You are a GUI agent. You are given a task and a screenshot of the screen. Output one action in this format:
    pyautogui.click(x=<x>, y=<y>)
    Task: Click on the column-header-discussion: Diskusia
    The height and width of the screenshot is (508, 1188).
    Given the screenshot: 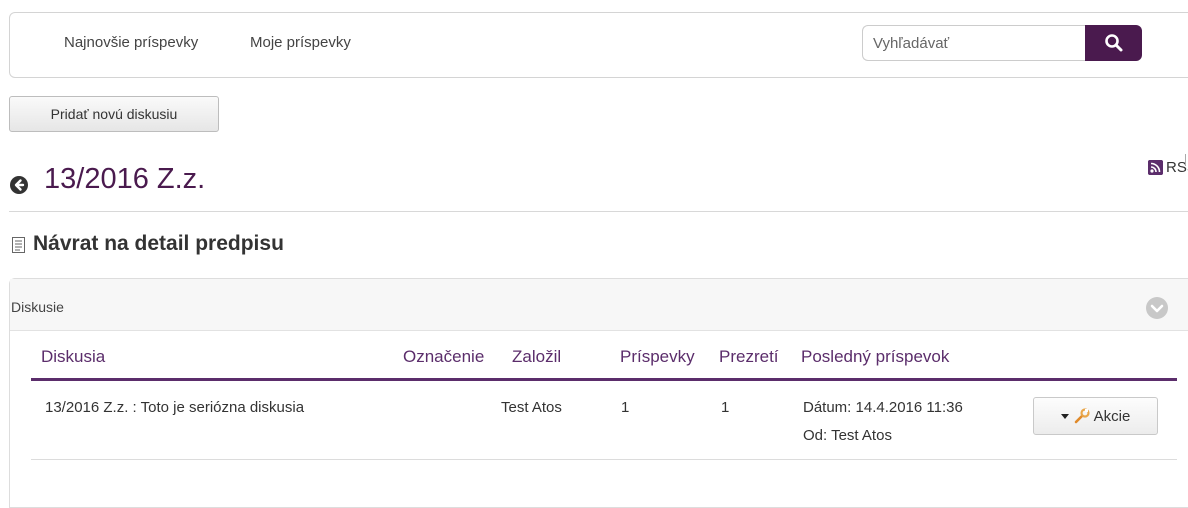 What is the action you would take?
    pyautogui.click(x=73, y=357)
    